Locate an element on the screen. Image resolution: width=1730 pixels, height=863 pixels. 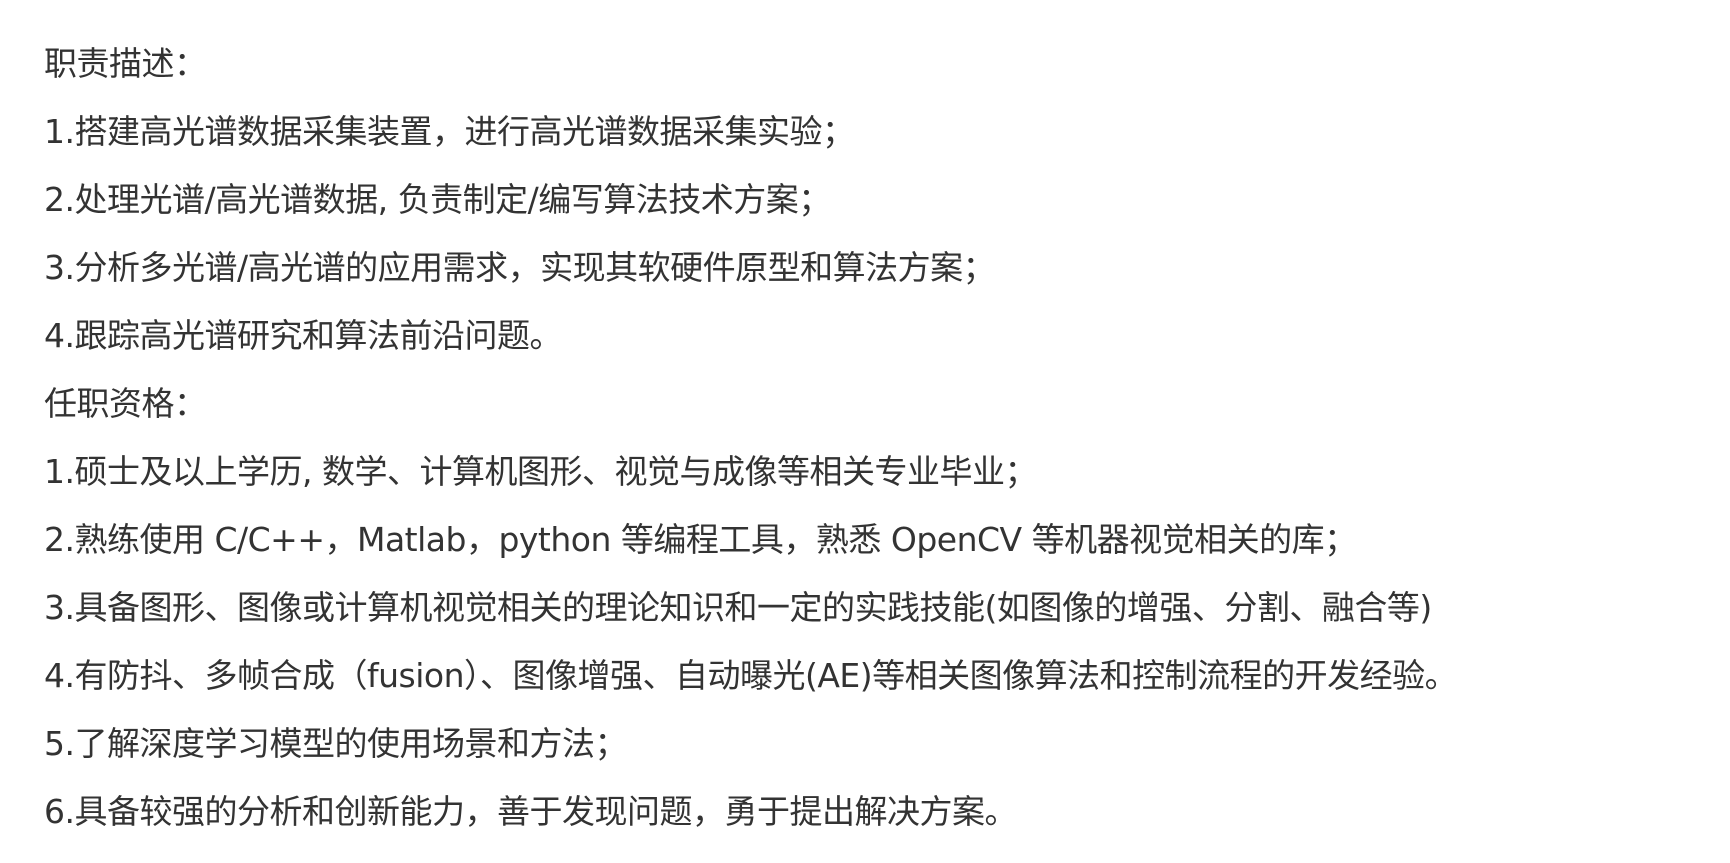
duty-item-2: 2.处理光谱/高光谱数据, 负责制定/编写算法技术方案； is located at coordinates (437, 199).